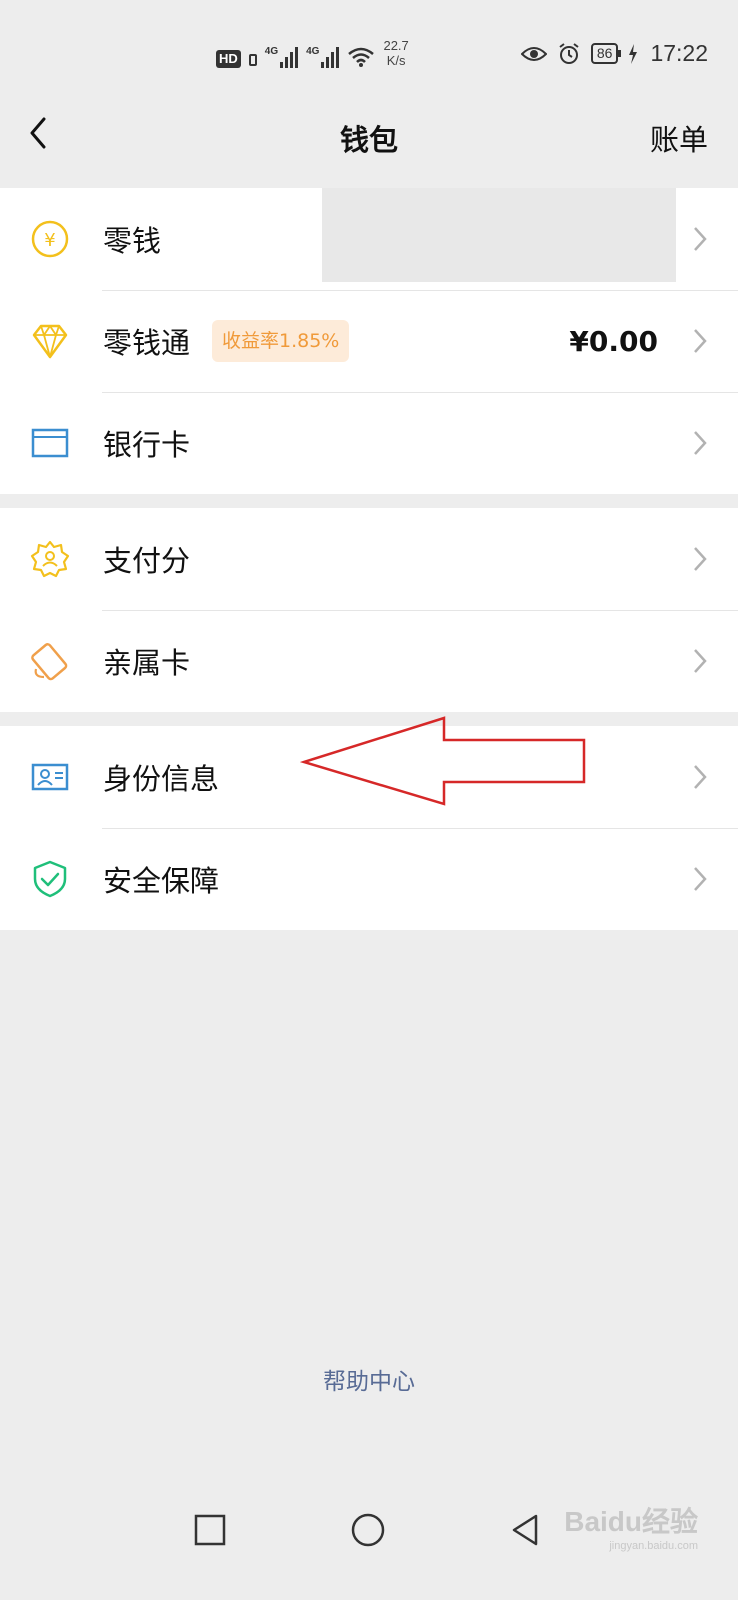  Describe the element at coordinates (533, 53) in the screenshot. I see `eye-icon` at that location.